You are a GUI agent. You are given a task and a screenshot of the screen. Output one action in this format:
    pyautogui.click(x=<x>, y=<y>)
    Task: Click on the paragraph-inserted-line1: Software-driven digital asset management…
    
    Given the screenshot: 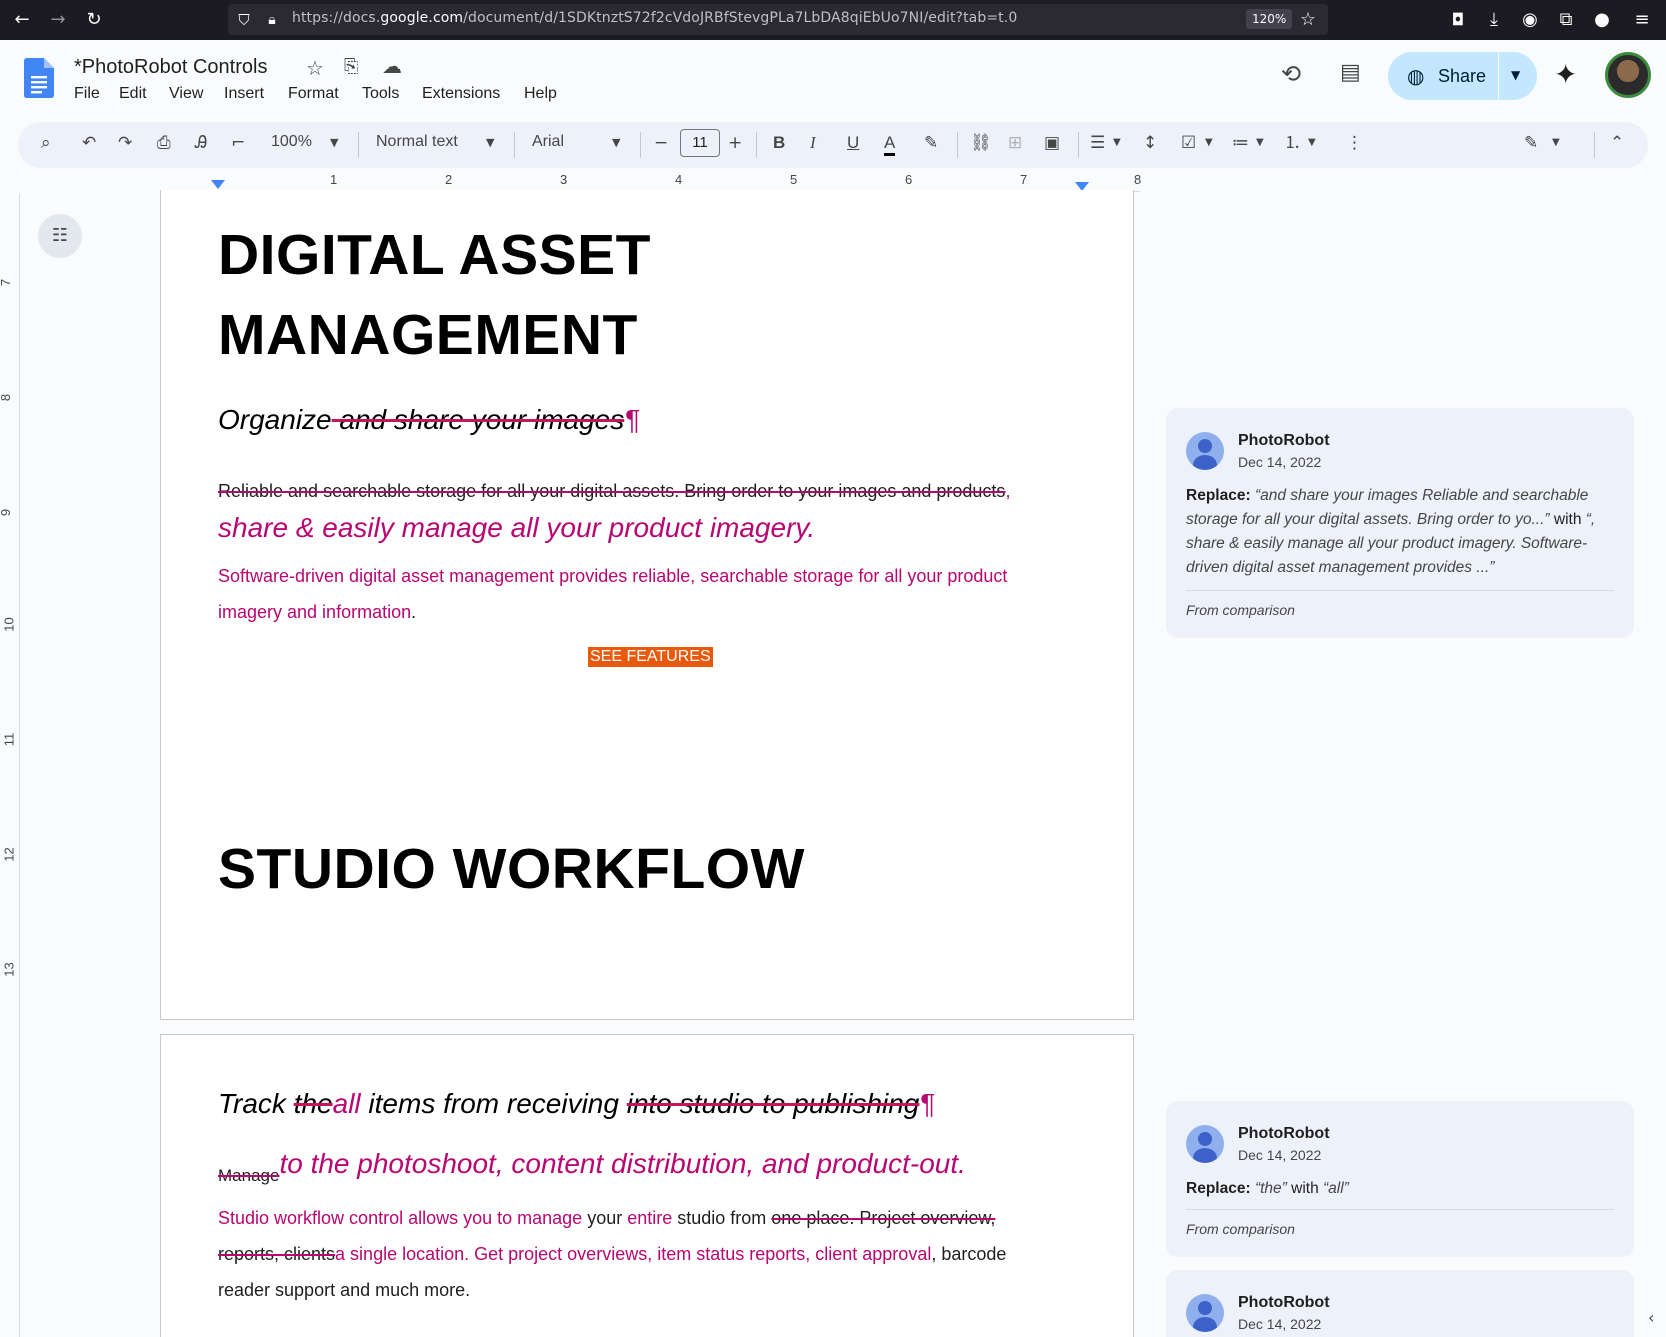 What is the action you would take?
    pyautogui.click(x=612, y=576)
    